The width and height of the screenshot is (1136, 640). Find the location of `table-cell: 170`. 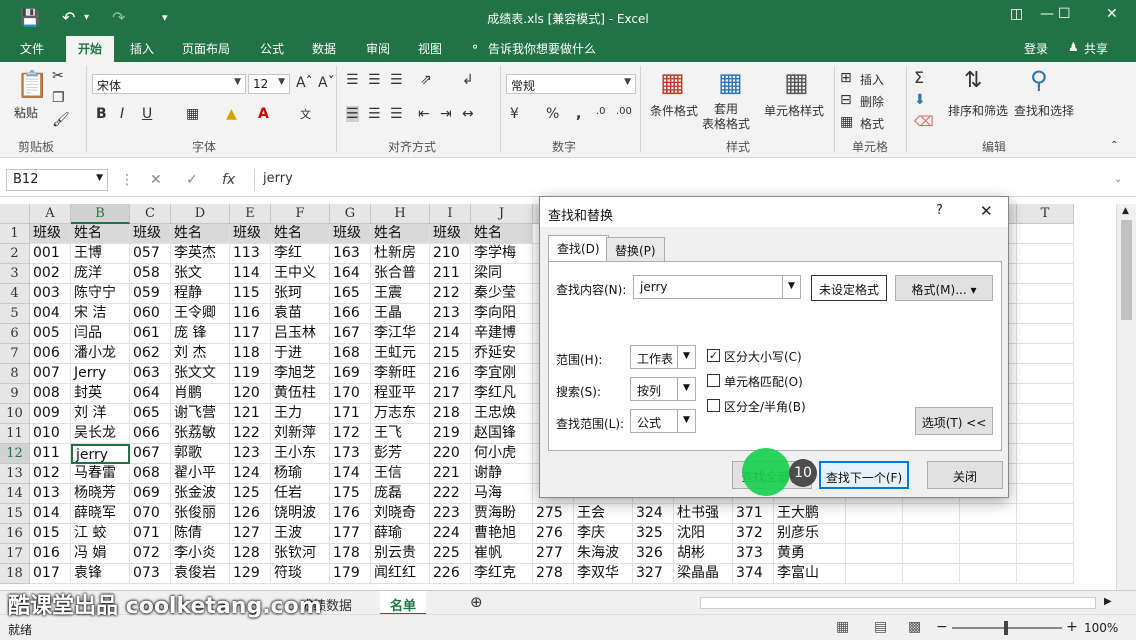

table-cell: 170 is located at coordinates (350, 394).